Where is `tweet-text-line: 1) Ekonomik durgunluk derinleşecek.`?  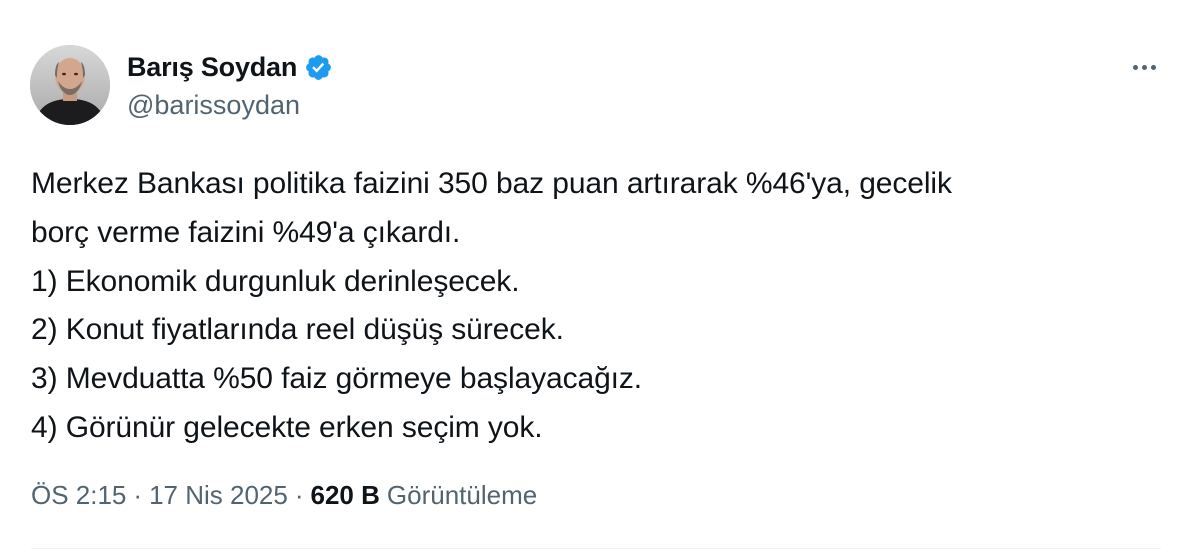
tweet-text-line: 1) Ekonomik durgunluk derinleşecek. is located at coordinates (275, 281).